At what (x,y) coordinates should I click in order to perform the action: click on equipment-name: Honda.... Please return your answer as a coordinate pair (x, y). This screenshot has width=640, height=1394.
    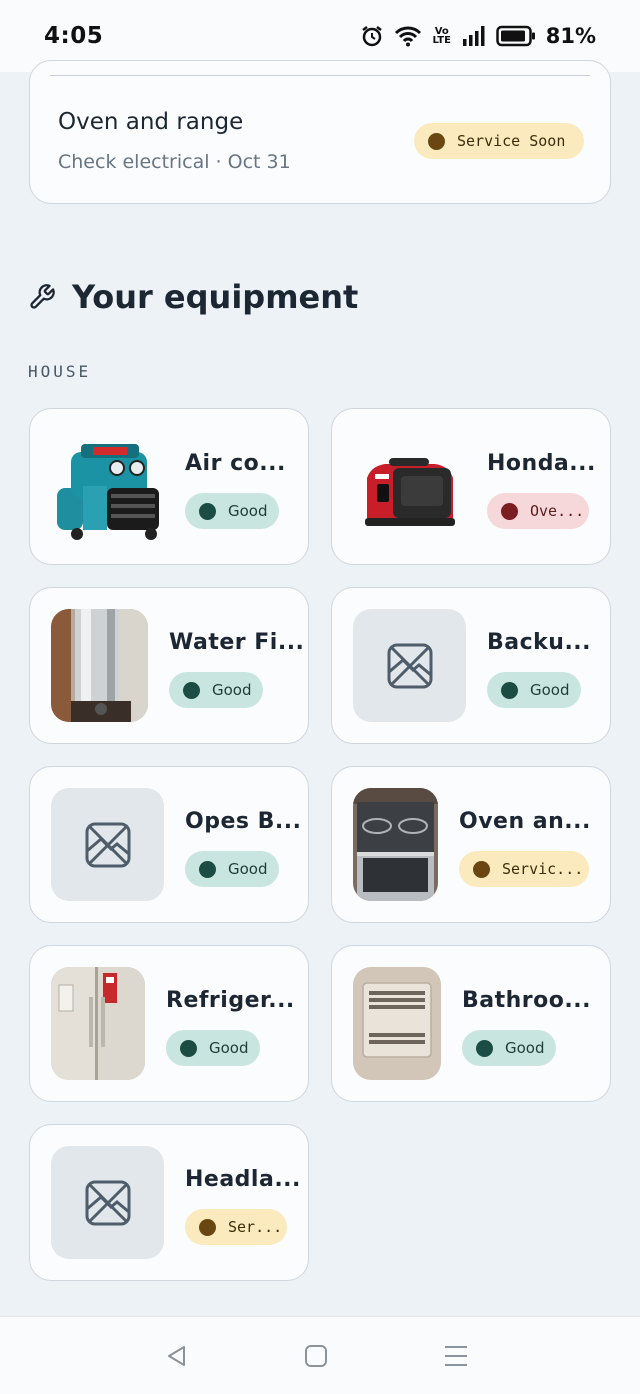
    Looking at the image, I should click on (541, 463).